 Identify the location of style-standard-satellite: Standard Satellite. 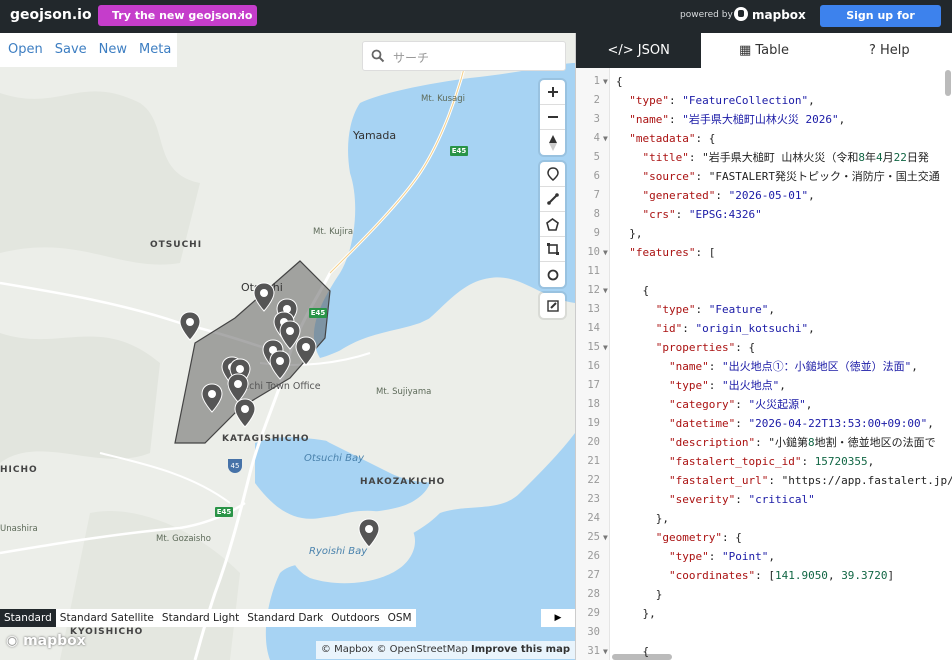
(107, 618).